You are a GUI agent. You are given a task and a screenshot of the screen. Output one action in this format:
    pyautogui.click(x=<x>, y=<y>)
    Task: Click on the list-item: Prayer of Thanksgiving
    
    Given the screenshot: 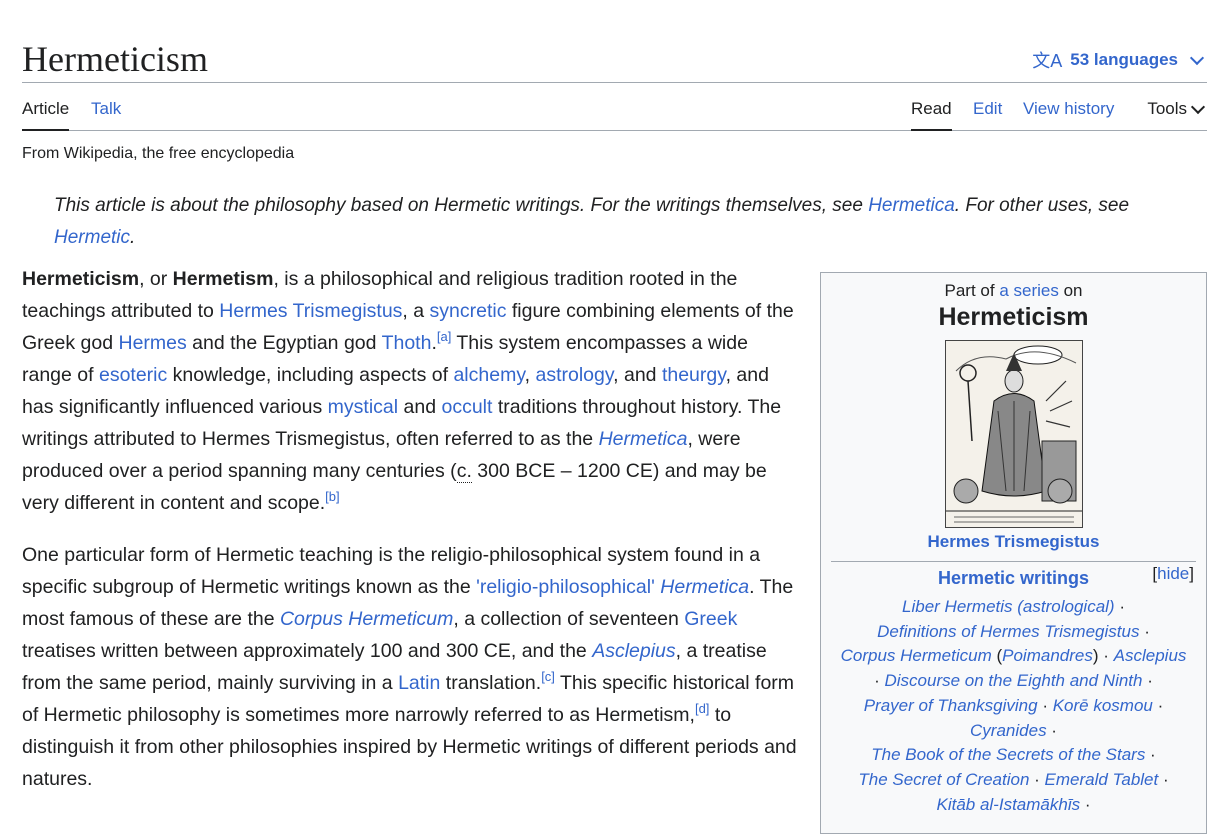 What is the action you would take?
    pyautogui.click(x=951, y=705)
    